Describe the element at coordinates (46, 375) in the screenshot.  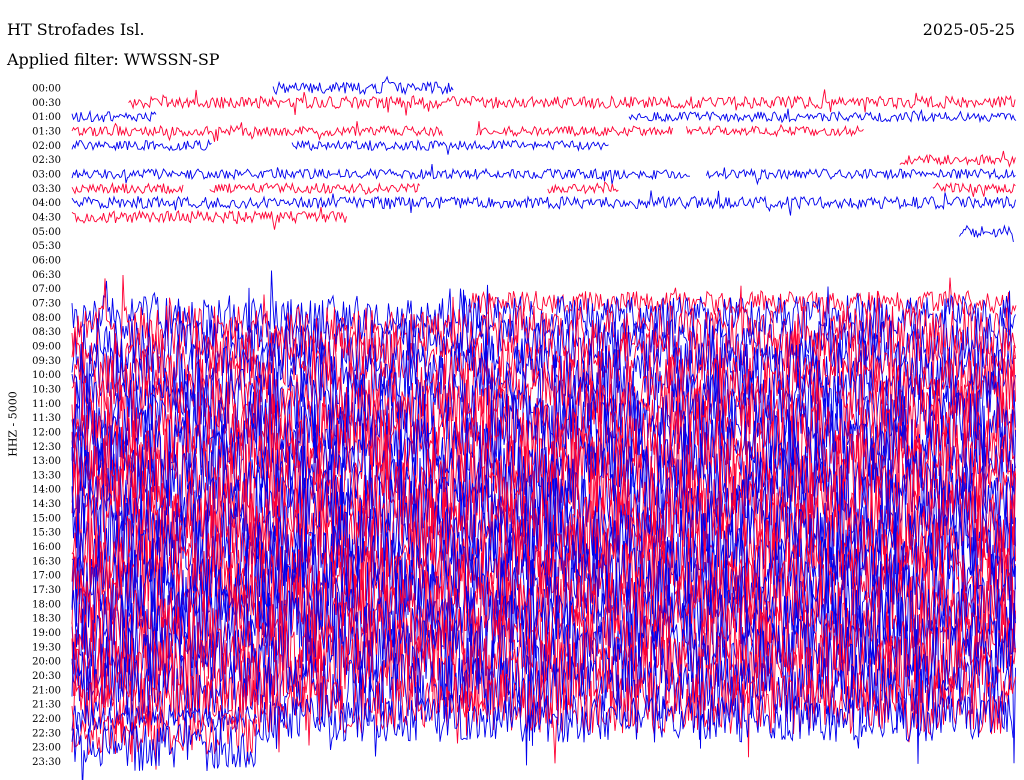
I see `tick-label: 10:00` at that location.